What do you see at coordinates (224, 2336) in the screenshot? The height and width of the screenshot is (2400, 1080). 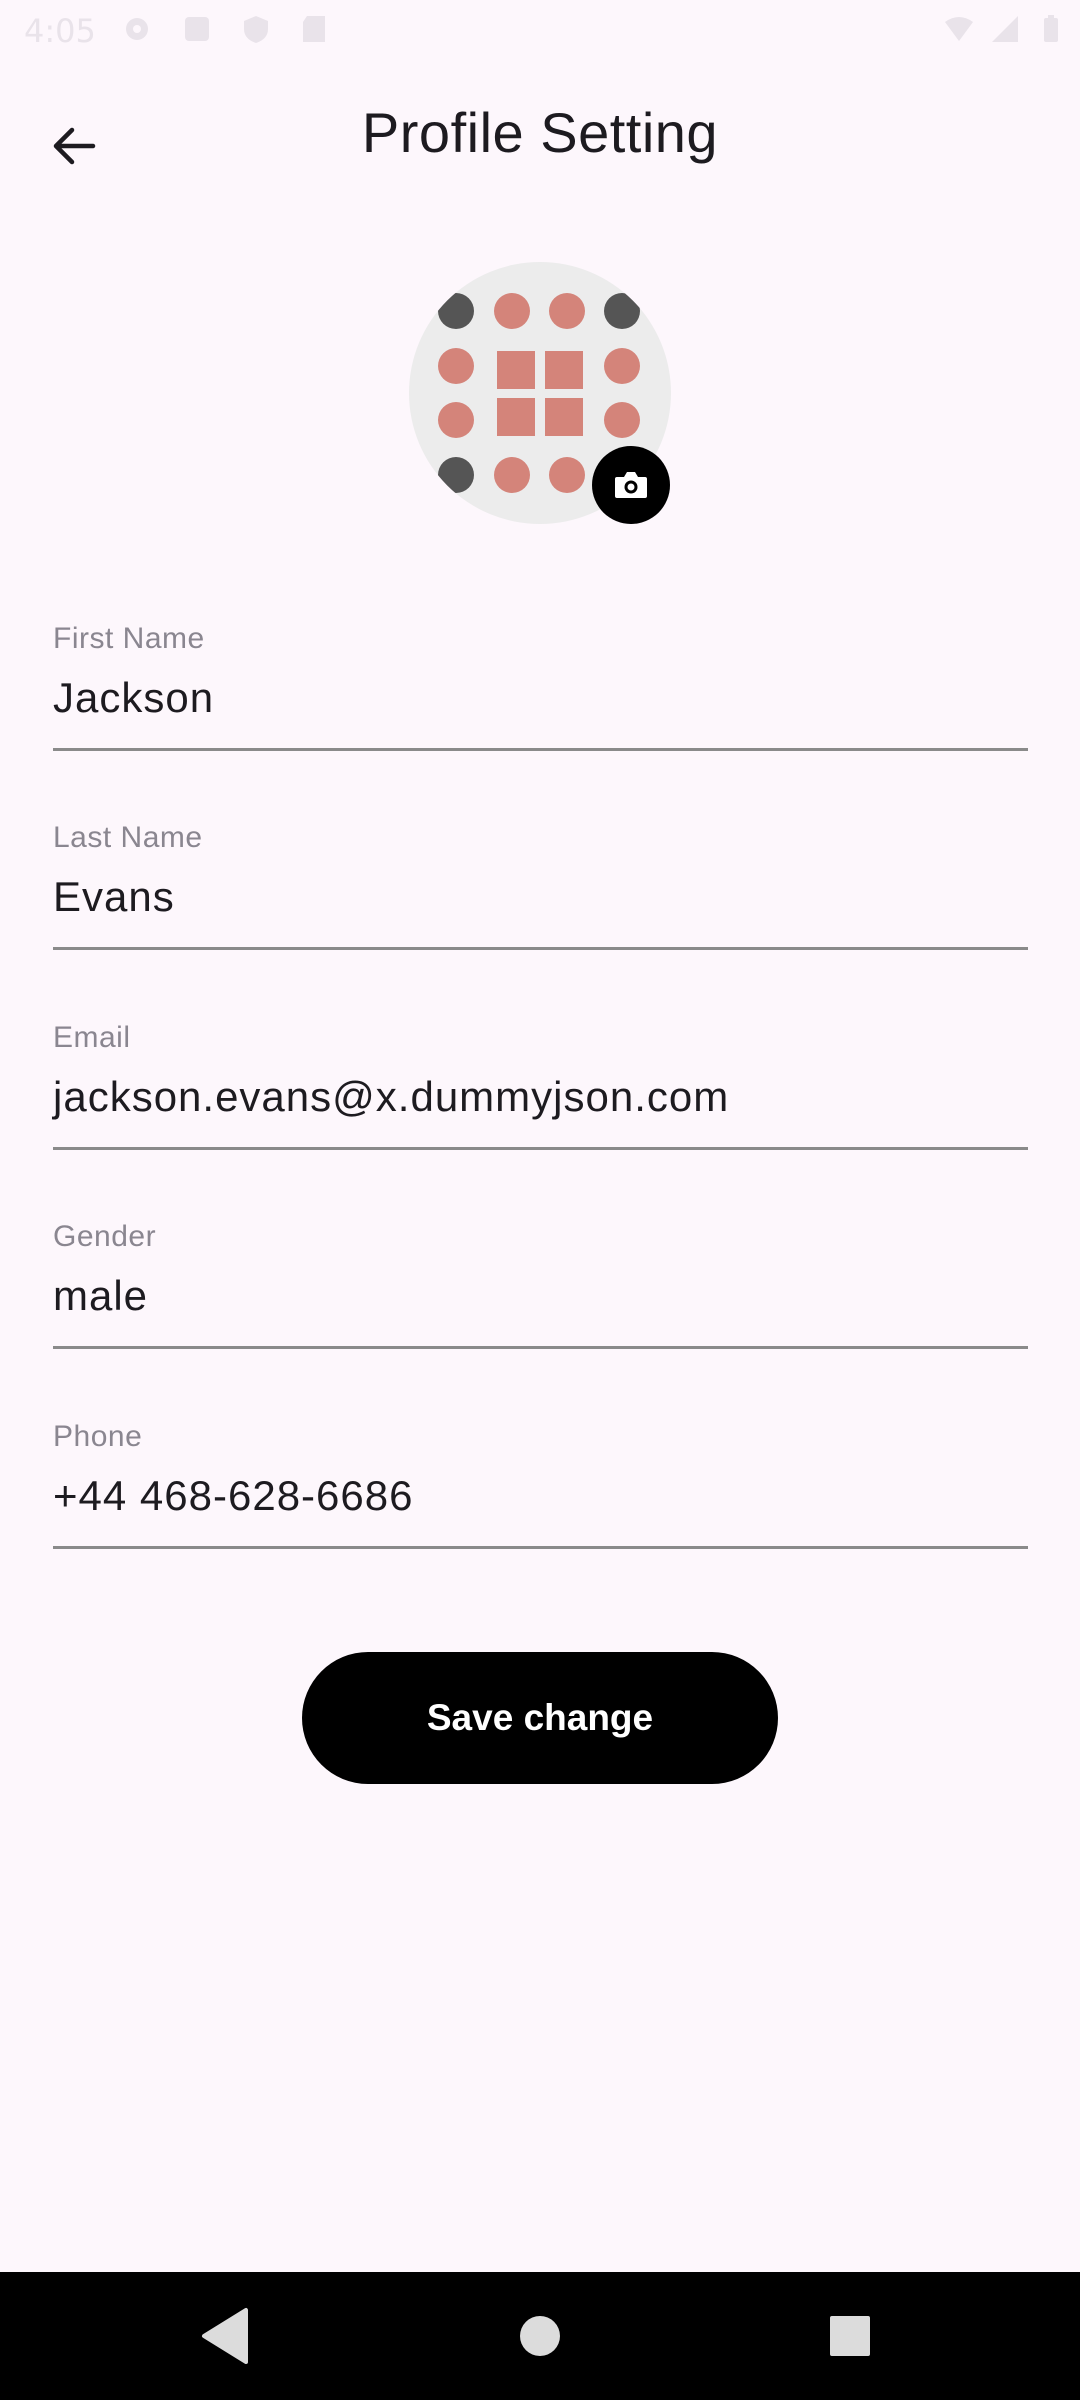 I see `back-triangle-icon` at bounding box center [224, 2336].